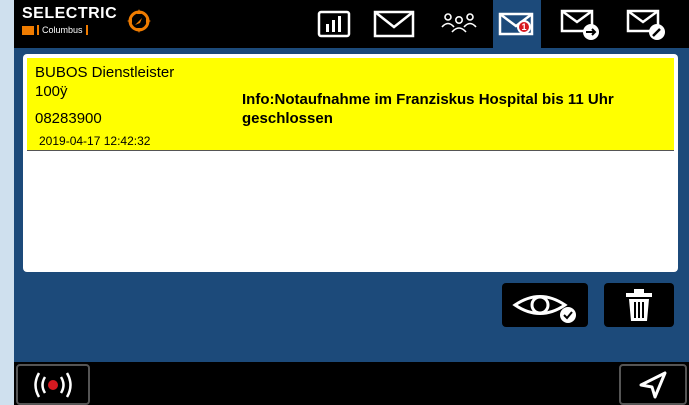 The height and width of the screenshot is (405, 689). I want to click on envelope-icon, so click(394, 24).